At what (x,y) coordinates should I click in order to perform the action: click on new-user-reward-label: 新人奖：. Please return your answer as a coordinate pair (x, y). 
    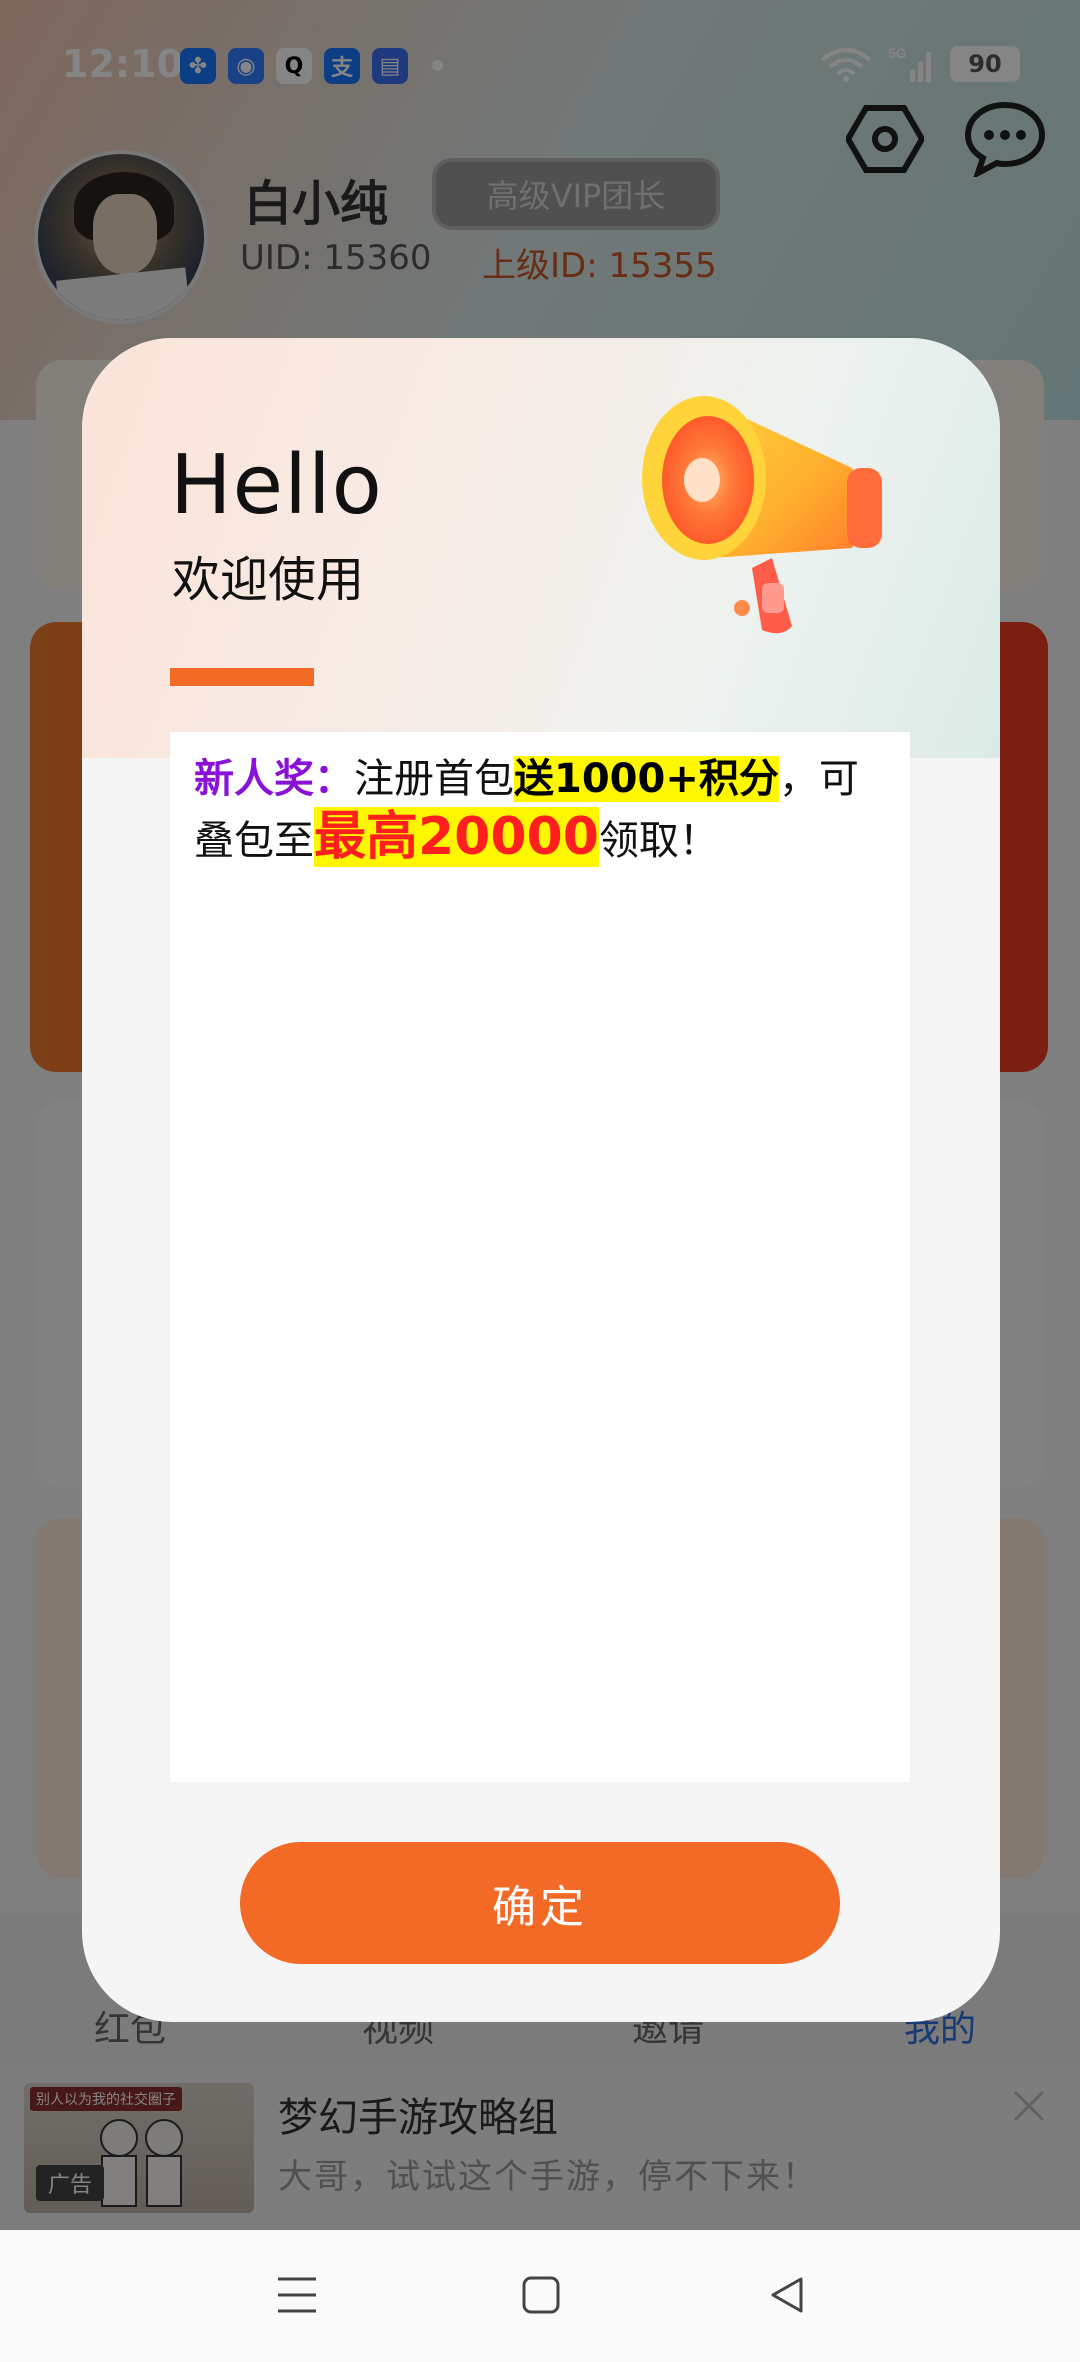
    Looking at the image, I should click on (274, 779).